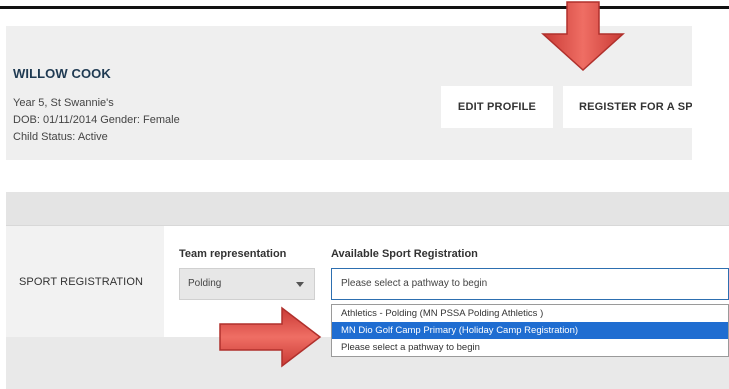 Image resolution: width=729 pixels, height=389 pixels. I want to click on available-registration-value: Please select a pathway to begin, so click(414, 283).